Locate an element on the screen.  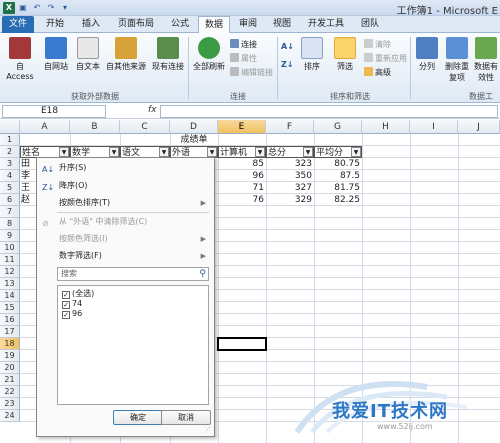
row-header: 3 is located at coordinates (10, 164).